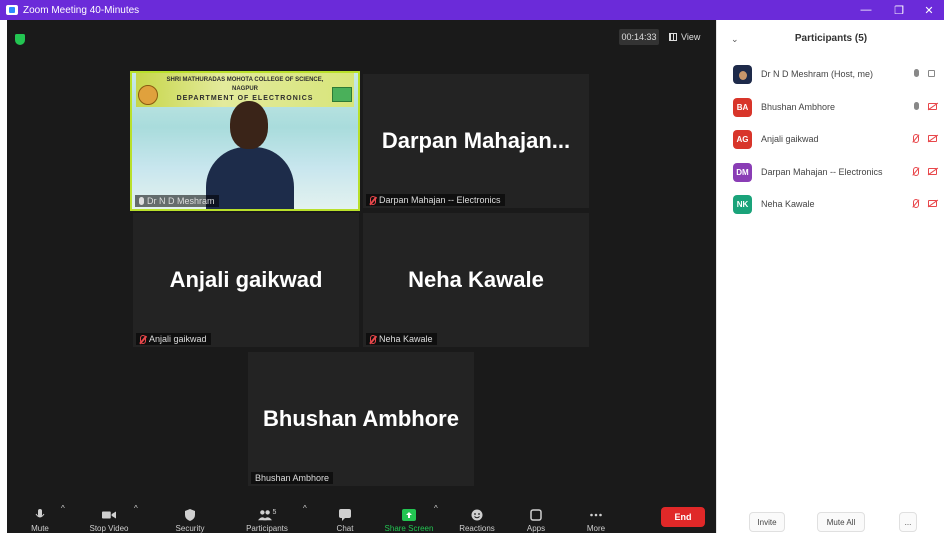  Describe the element at coordinates (477, 528) in the screenshot. I see `reactions-label: Reactions` at that location.